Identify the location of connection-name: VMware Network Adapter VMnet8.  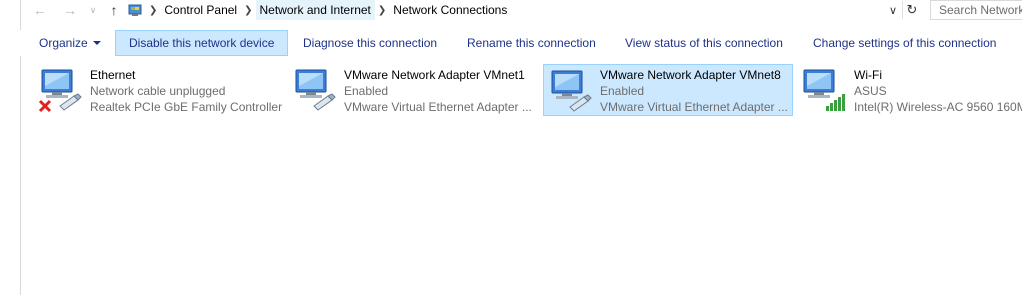
(690, 75).